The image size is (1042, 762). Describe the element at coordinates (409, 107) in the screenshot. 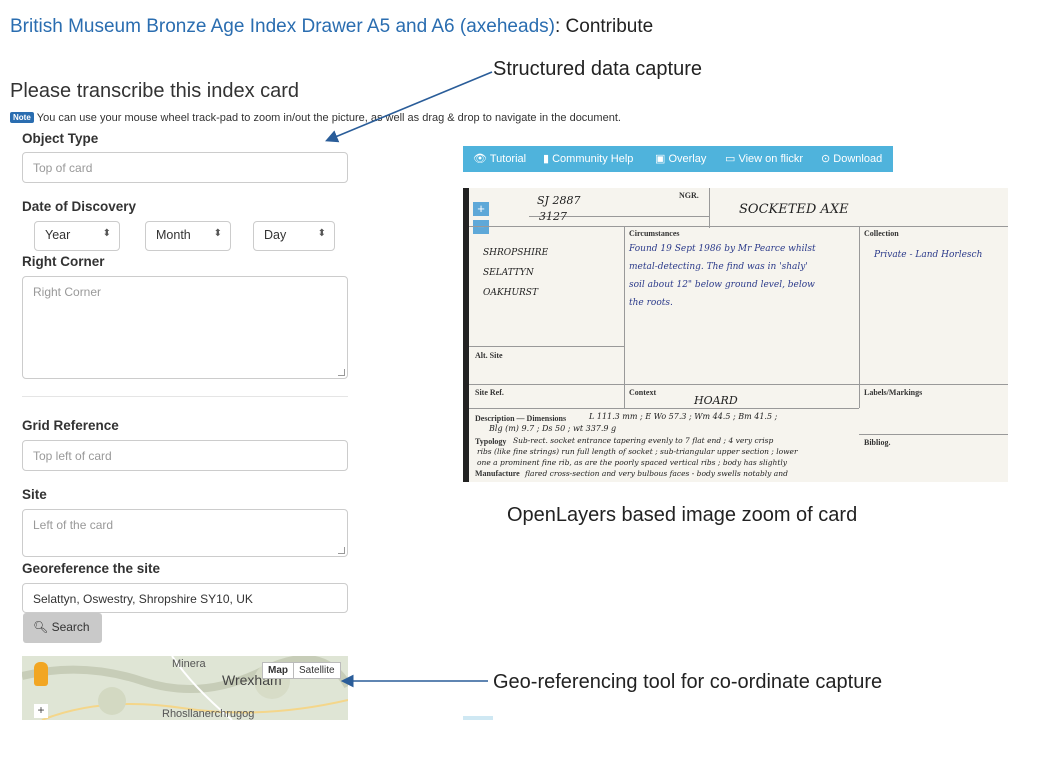

I see `arrow-to-form` at that location.